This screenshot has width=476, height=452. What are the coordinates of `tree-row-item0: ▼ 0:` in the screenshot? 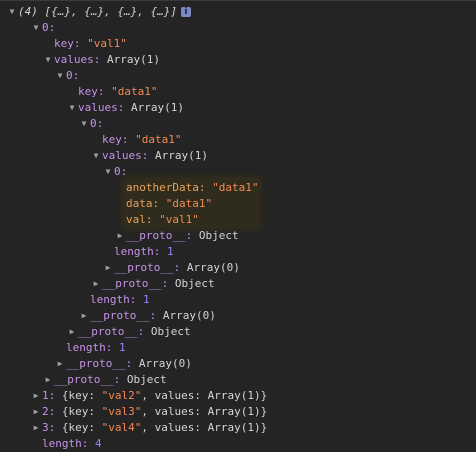 It's located at (43, 28).